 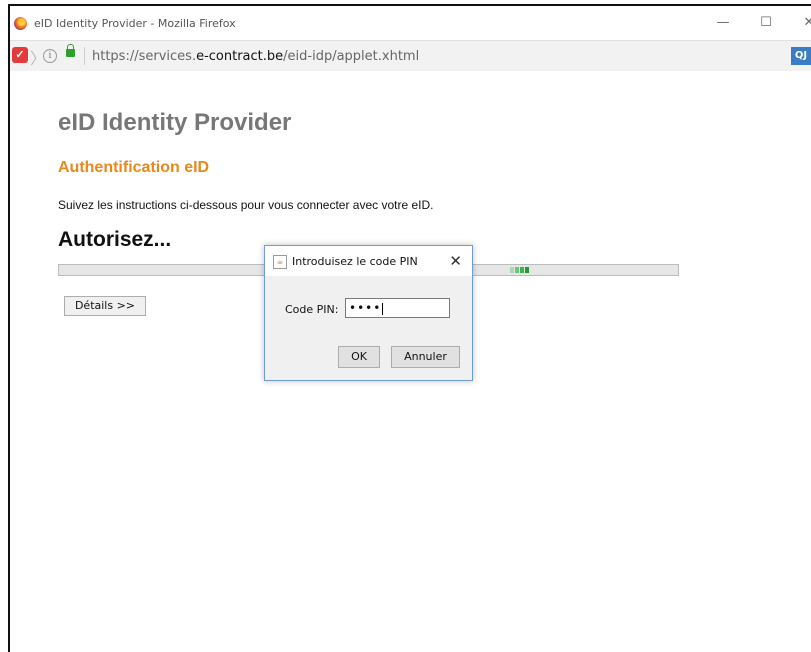 I want to click on info-icon: i, so click(x=50, y=56).